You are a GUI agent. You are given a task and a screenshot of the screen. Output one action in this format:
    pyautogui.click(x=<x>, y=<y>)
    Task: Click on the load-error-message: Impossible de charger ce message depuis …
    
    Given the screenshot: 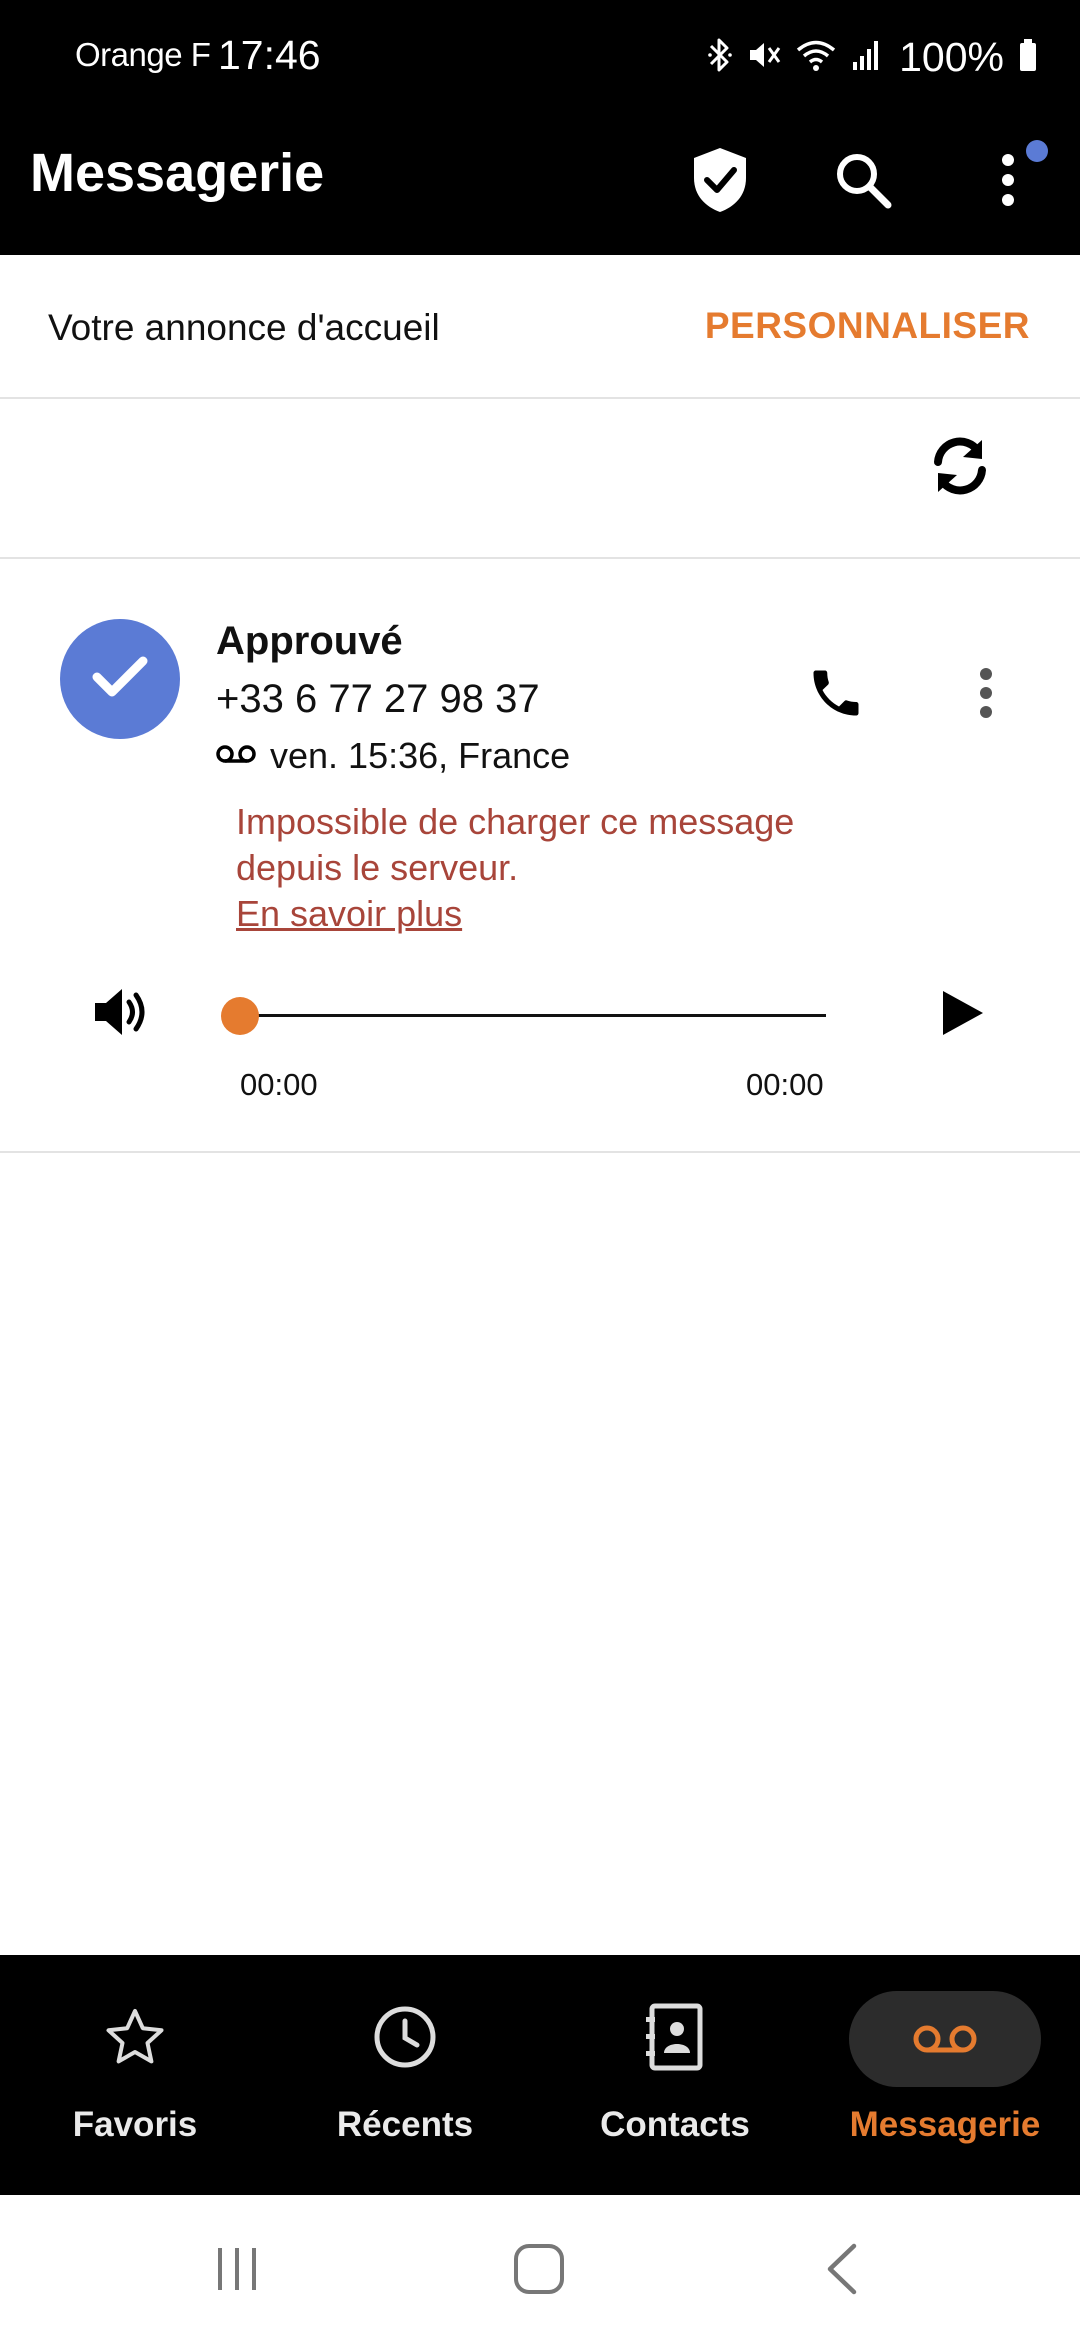 What is the action you would take?
    pyautogui.click(x=556, y=868)
    